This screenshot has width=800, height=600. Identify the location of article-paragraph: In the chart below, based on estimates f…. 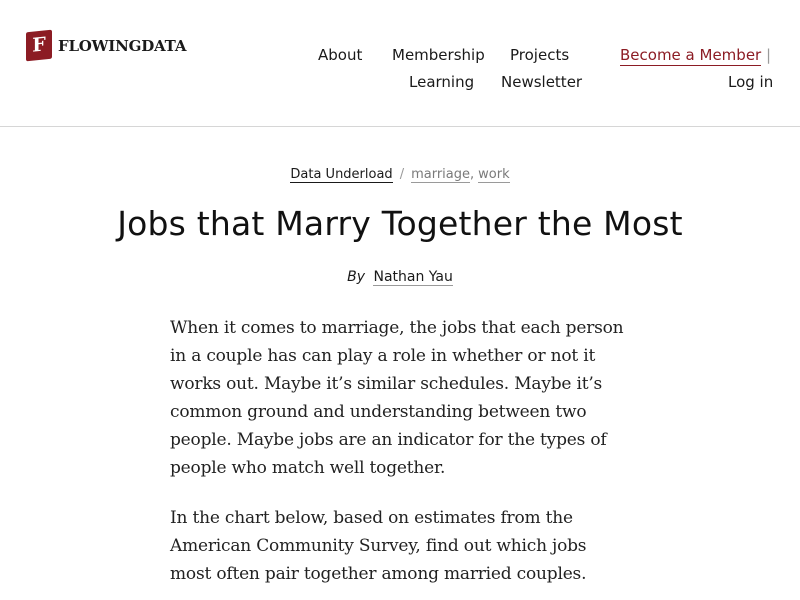
(378, 546).